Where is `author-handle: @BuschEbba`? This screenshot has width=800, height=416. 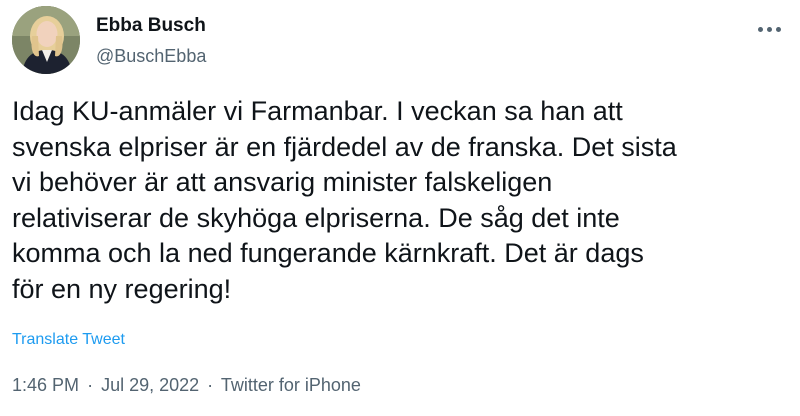 author-handle: @BuschEbba is located at coordinates (151, 56).